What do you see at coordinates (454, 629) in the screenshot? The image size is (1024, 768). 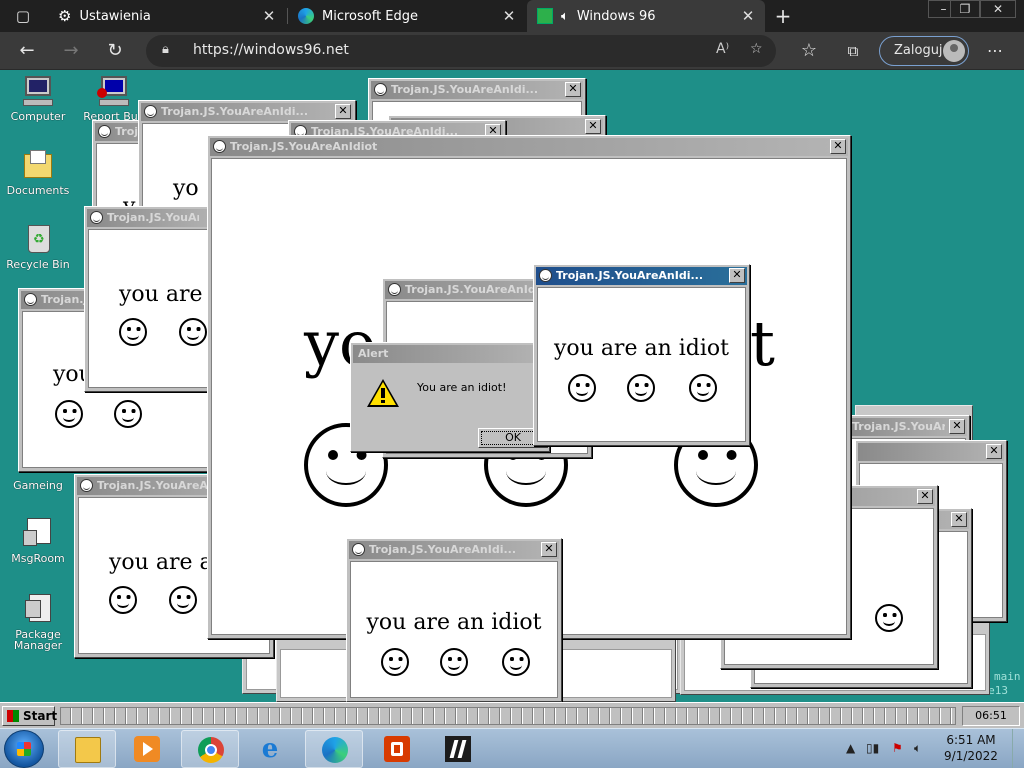 I see `window-body: you are an idiot` at bounding box center [454, 629].